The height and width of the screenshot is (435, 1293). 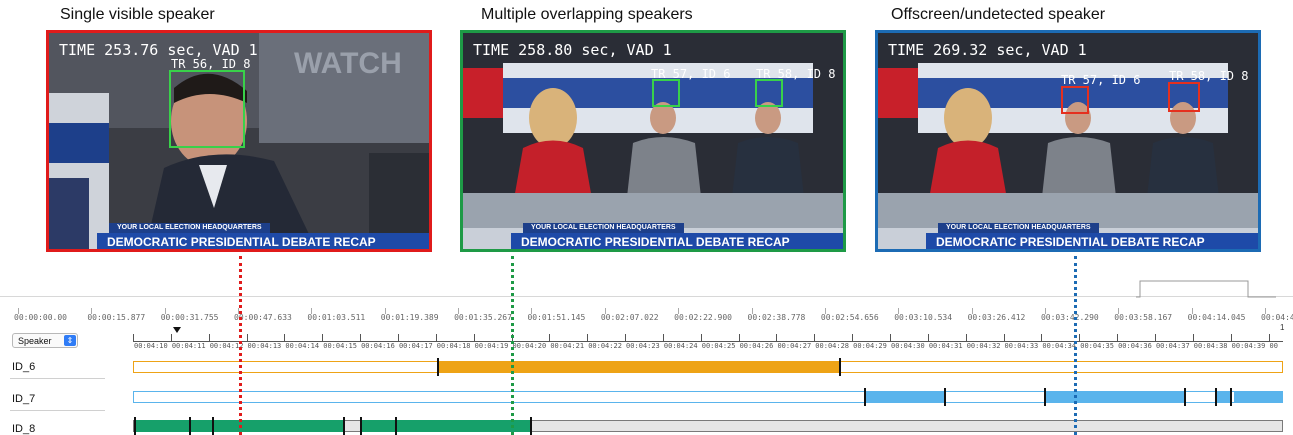 What do you see at coordinates (116, 317) in the screenshot?
I see `ruler-time-label: 00:00:15.877` at bounding box center [116, 317].